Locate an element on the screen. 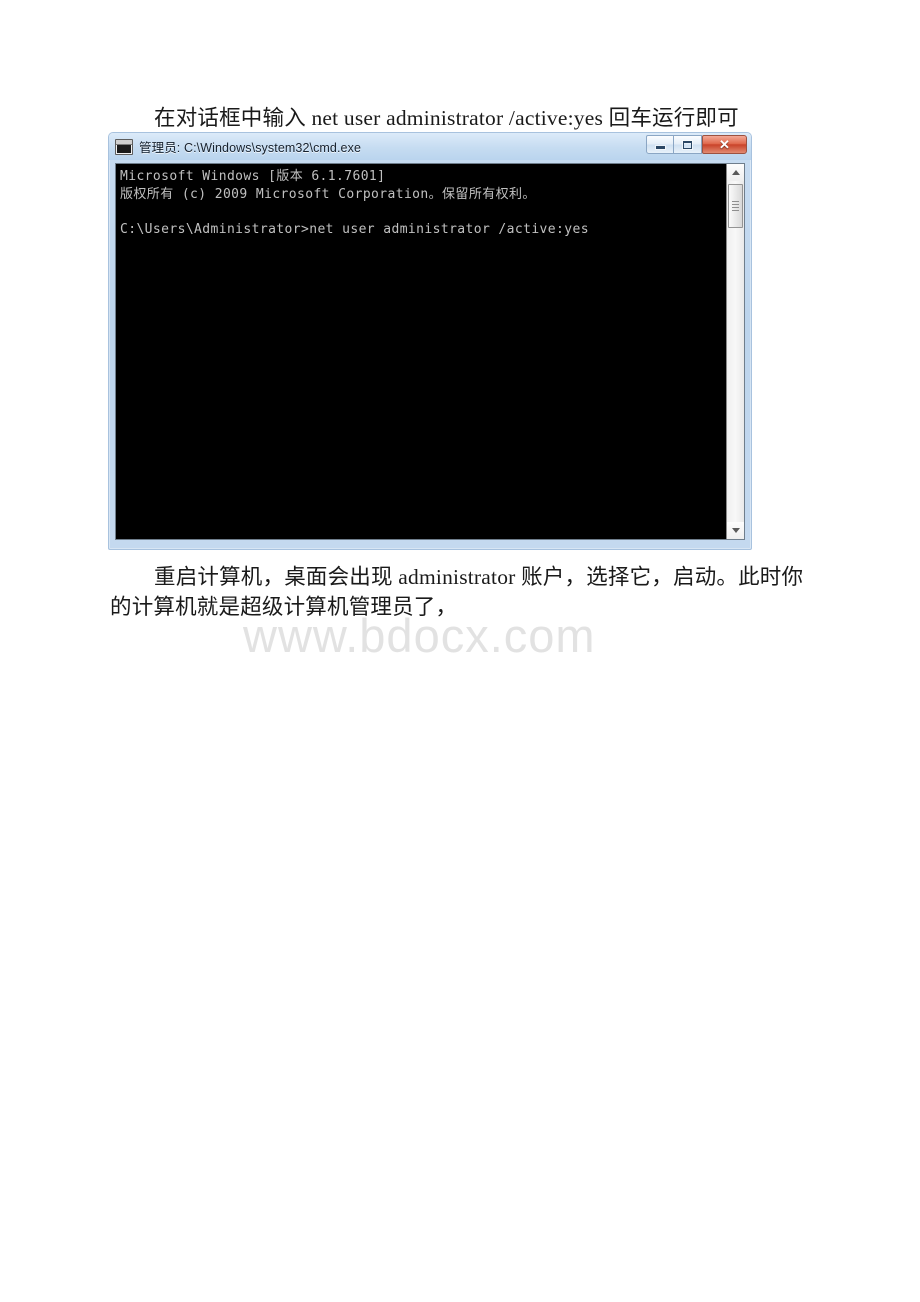 This screenshot has height=1302, width=920. page-watermark: www.bdocx.com is located at coordinates (419, 635).